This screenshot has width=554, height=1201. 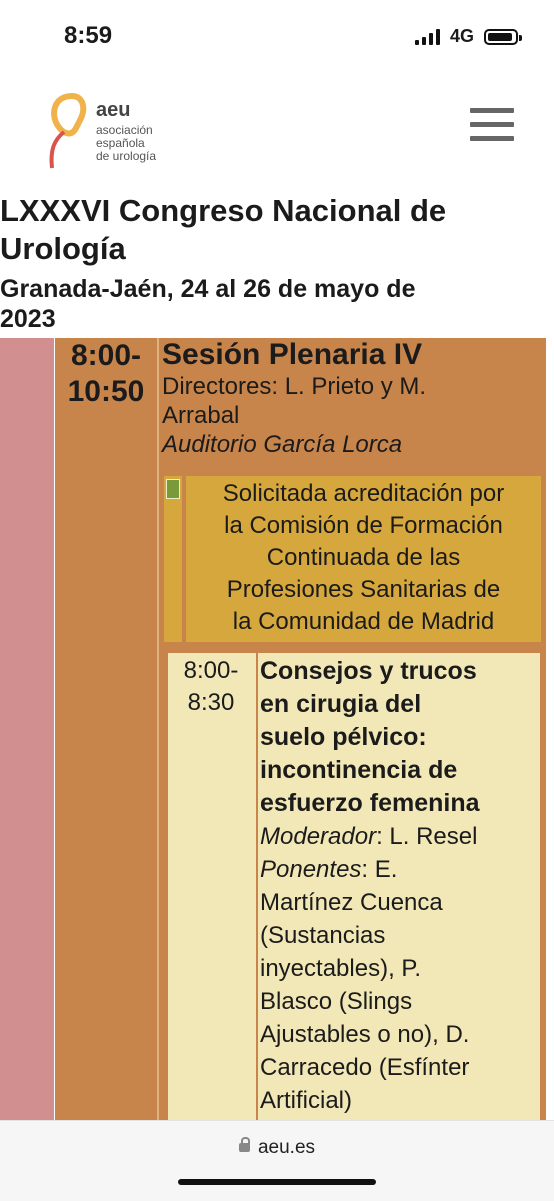 I want to click on talk-time-start: 8:00-, so click(x=211, y=670).